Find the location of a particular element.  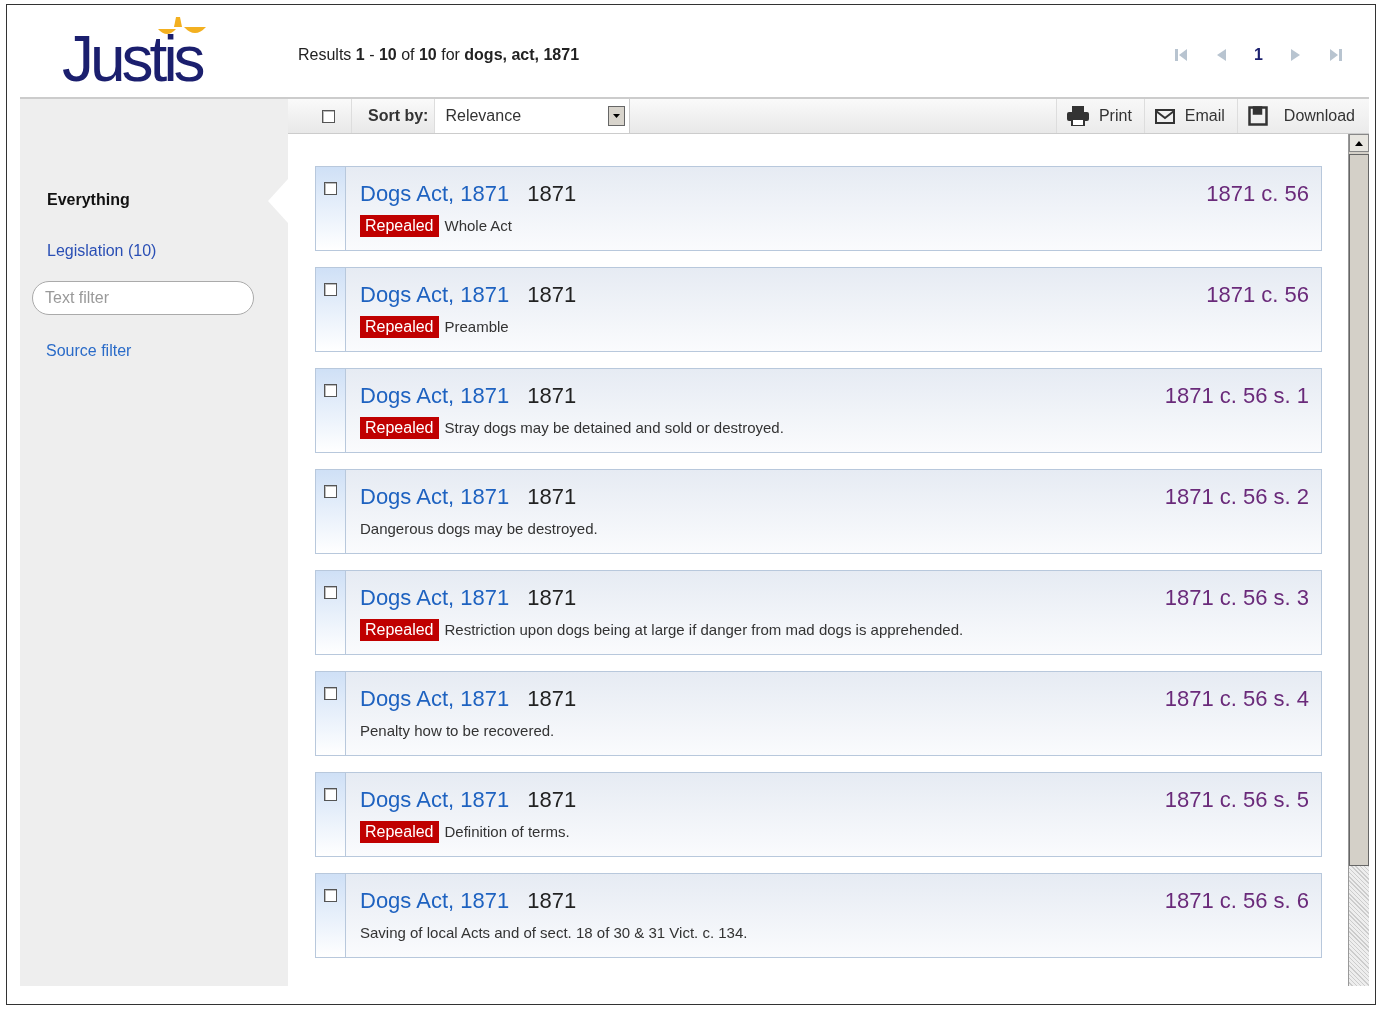

caret-icon is located at coordinates (617, 116).